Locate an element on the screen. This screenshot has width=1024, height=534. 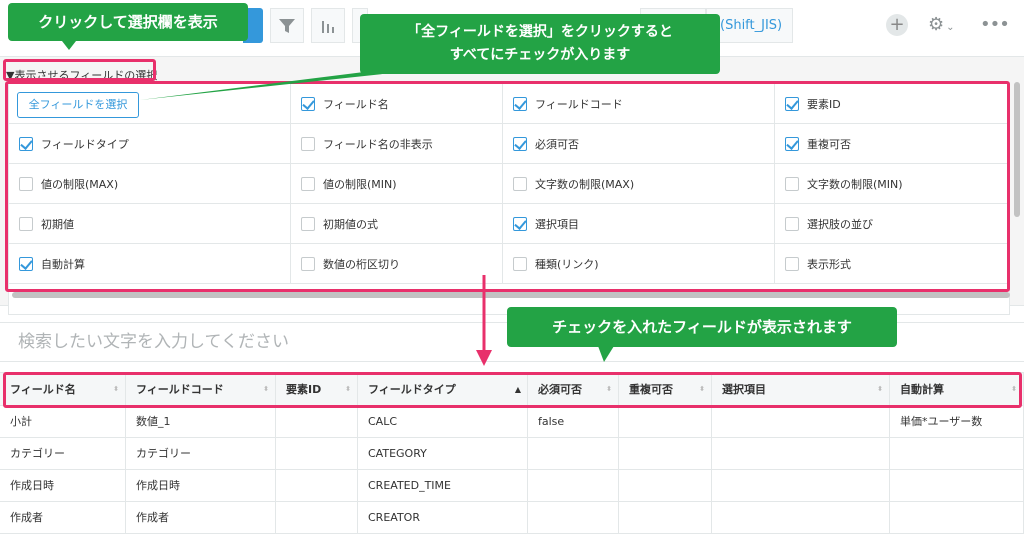
column-header-label: 必須可否 is located at coordinates (560, 389).